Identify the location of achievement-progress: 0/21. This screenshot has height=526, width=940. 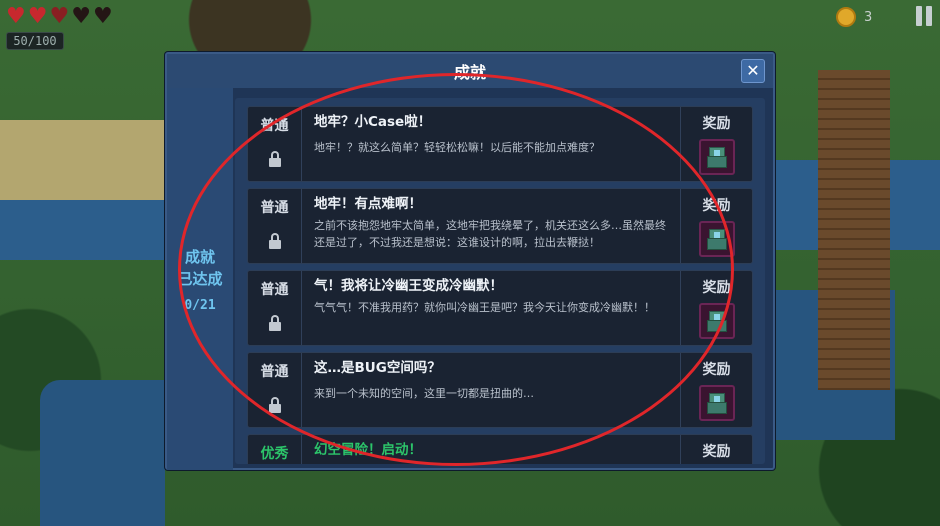
(200, 305).